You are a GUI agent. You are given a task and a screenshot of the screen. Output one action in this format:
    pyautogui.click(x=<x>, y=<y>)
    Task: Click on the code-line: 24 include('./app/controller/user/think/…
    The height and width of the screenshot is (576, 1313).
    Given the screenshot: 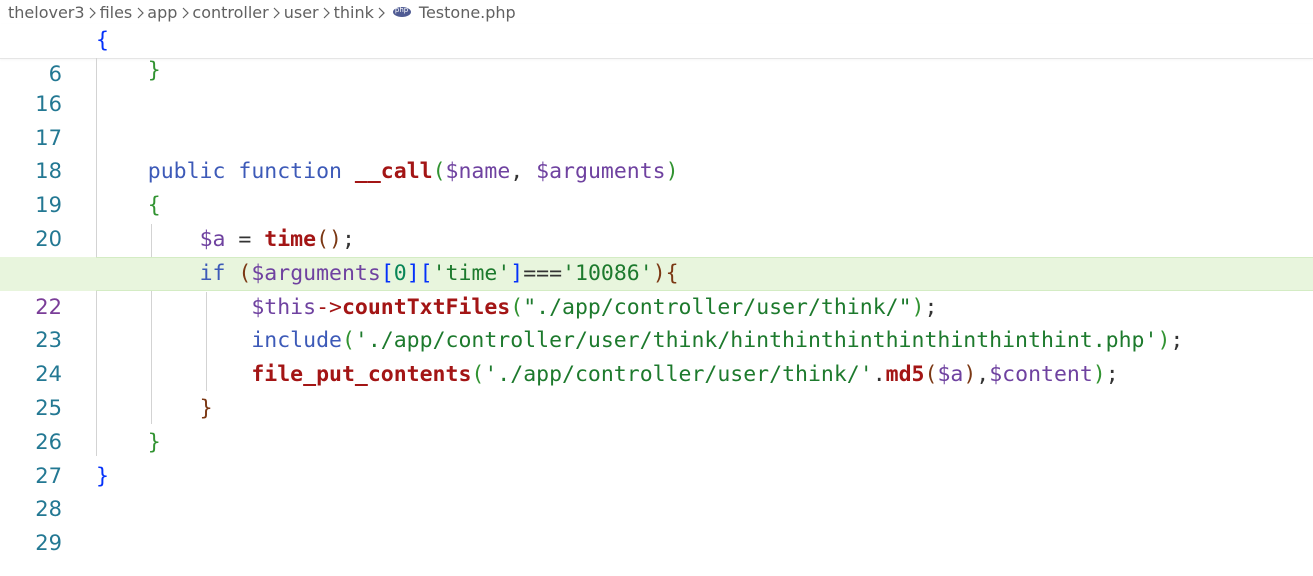 What is the action you would take?
    pyautogui.click(x=656, y=355)
    